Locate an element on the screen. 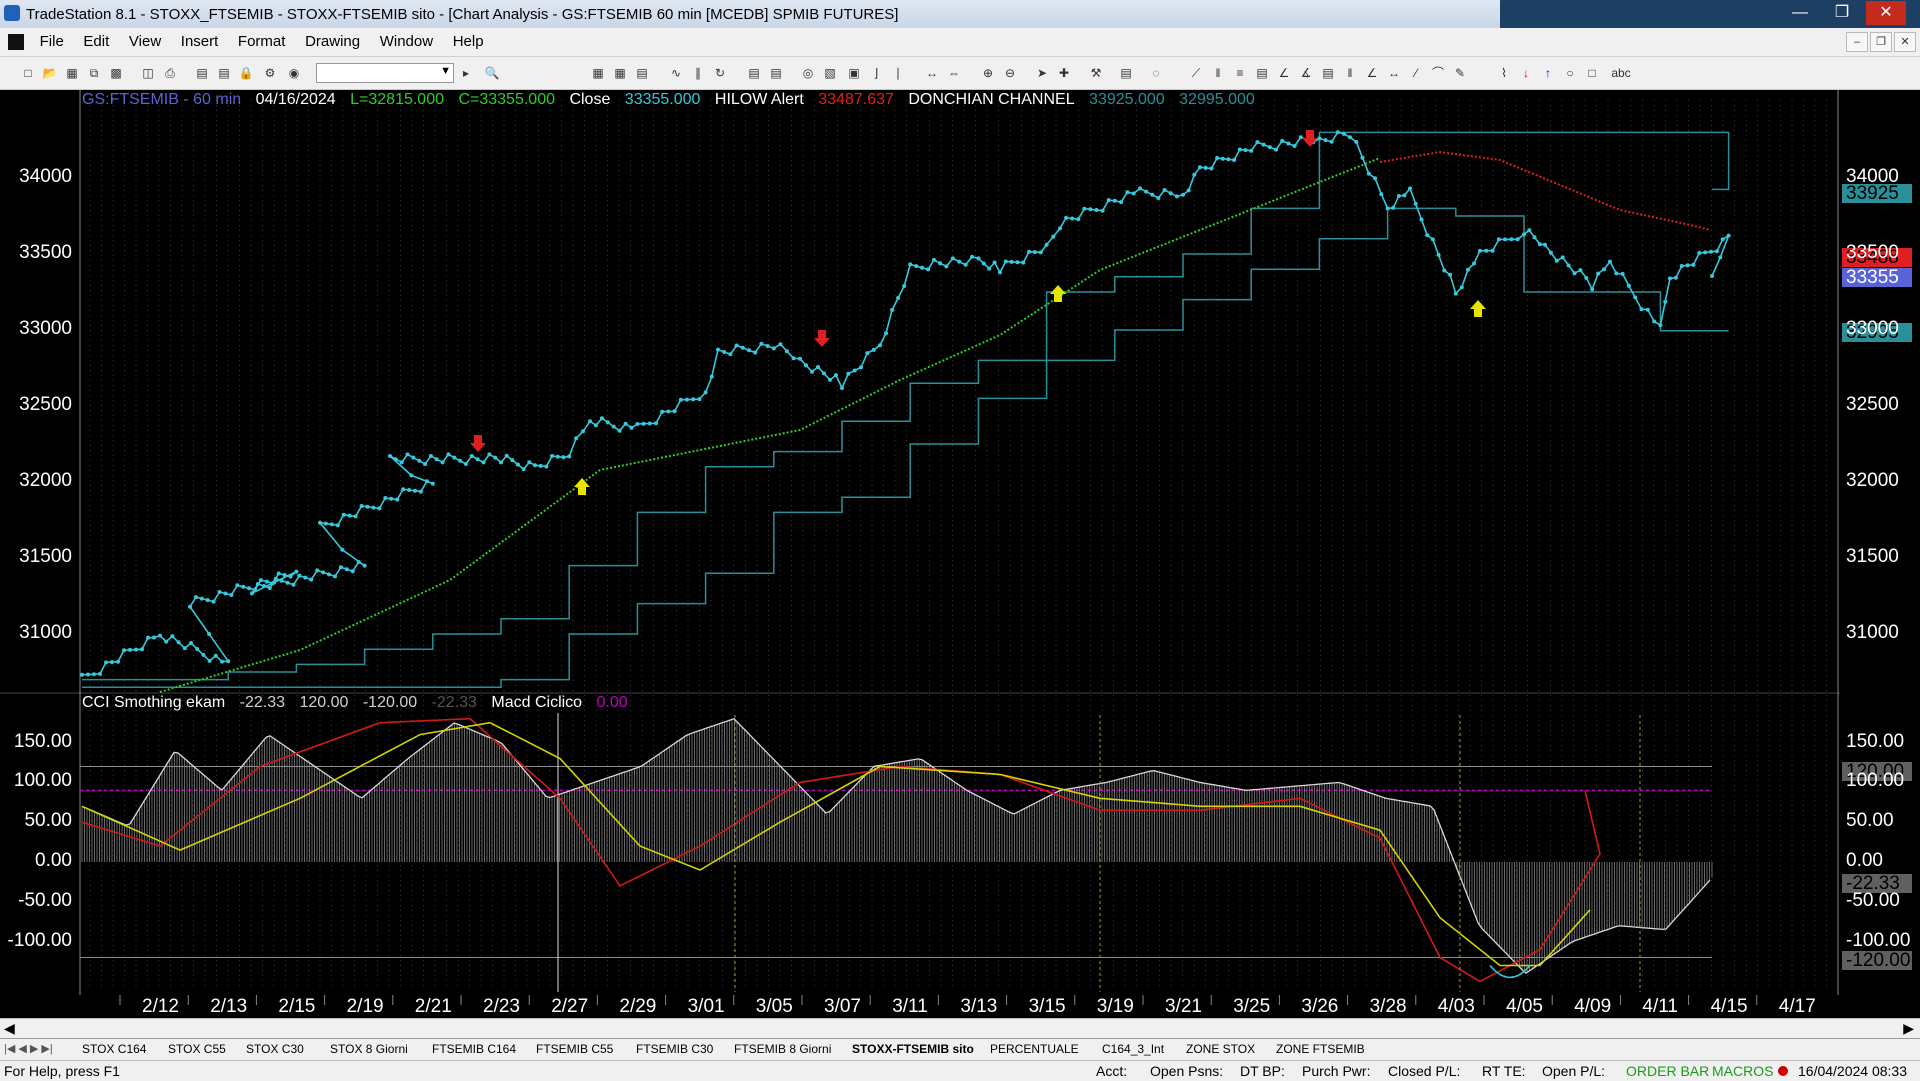 This screenshot has width=1920, height=1081. tab-ftsemib-c30: FTSEMIB C30 is located at coordinates (674, 1049).